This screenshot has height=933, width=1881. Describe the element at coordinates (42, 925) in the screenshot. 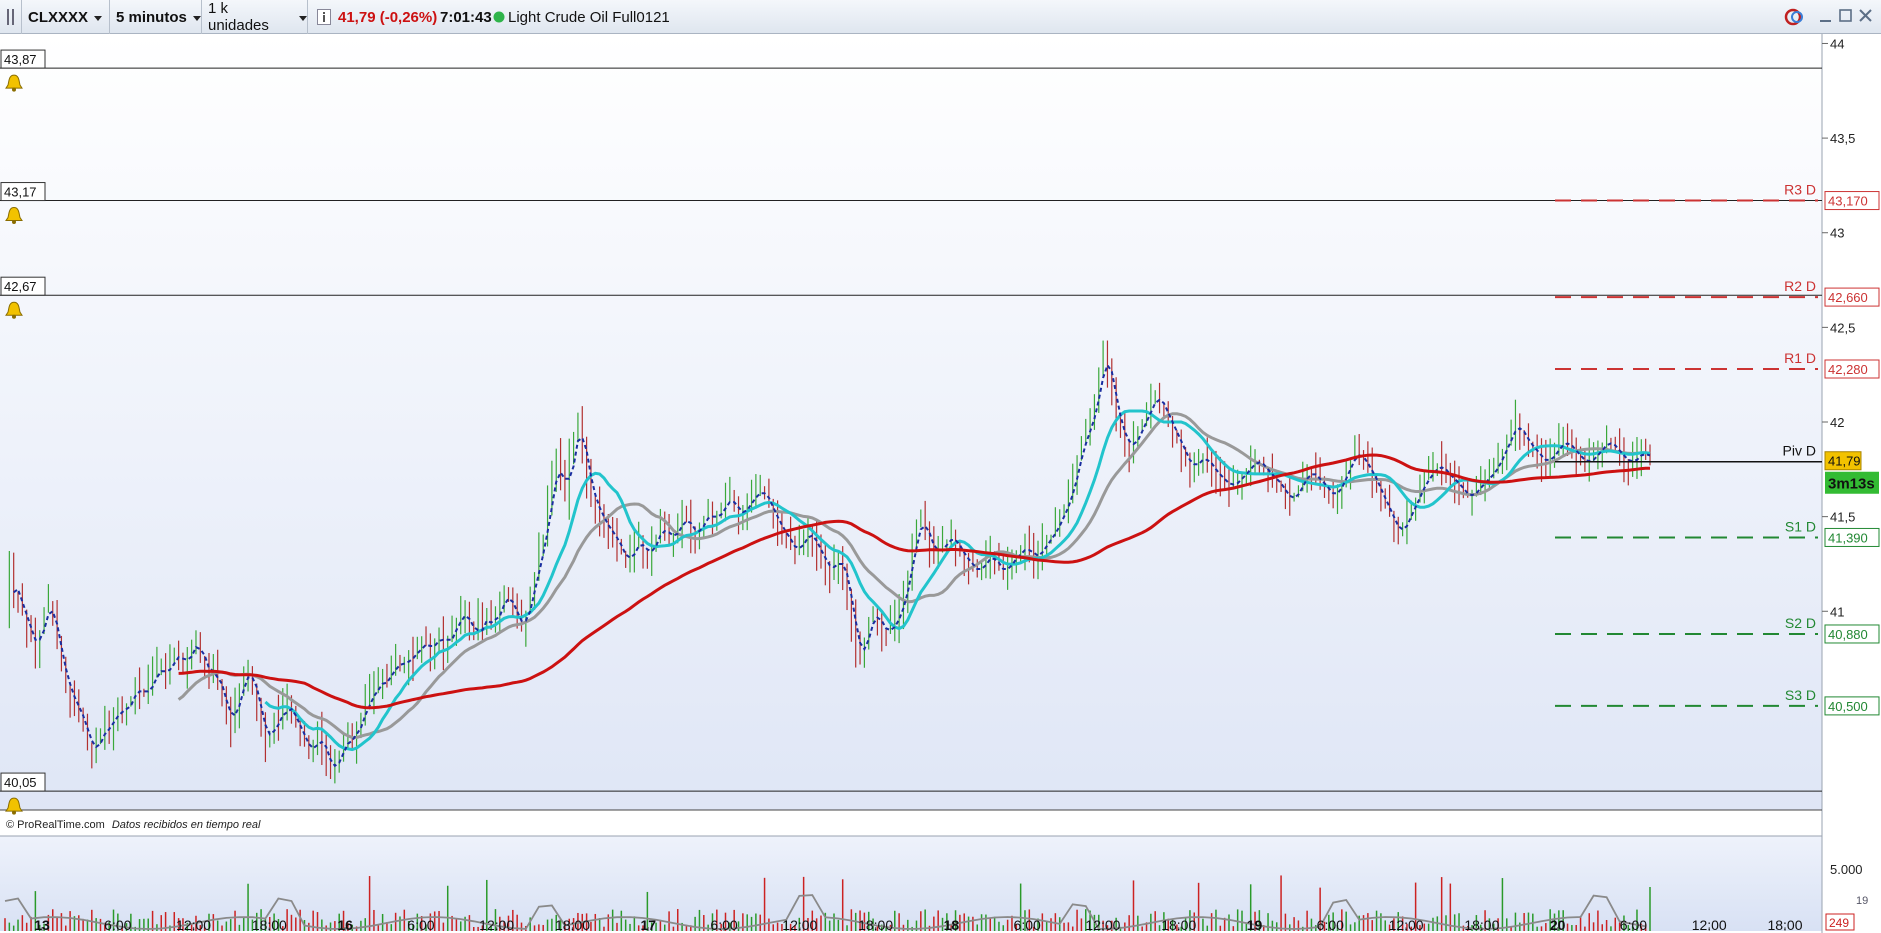

I see `x-tick-label: 13` at that location.